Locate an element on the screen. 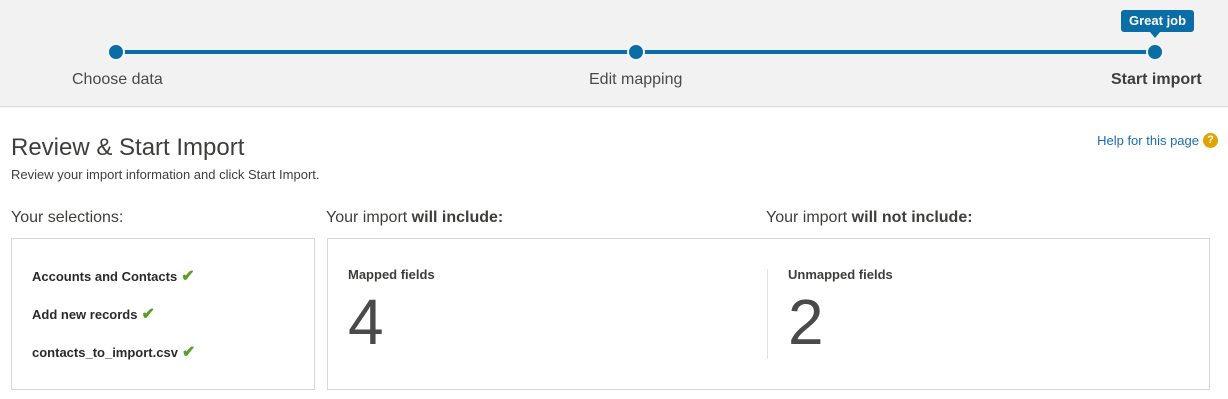 Image resolution: width=1228 pixels, height=399 pixels. will-not-include-prefix: Your import is located at coordinates (809, 217).